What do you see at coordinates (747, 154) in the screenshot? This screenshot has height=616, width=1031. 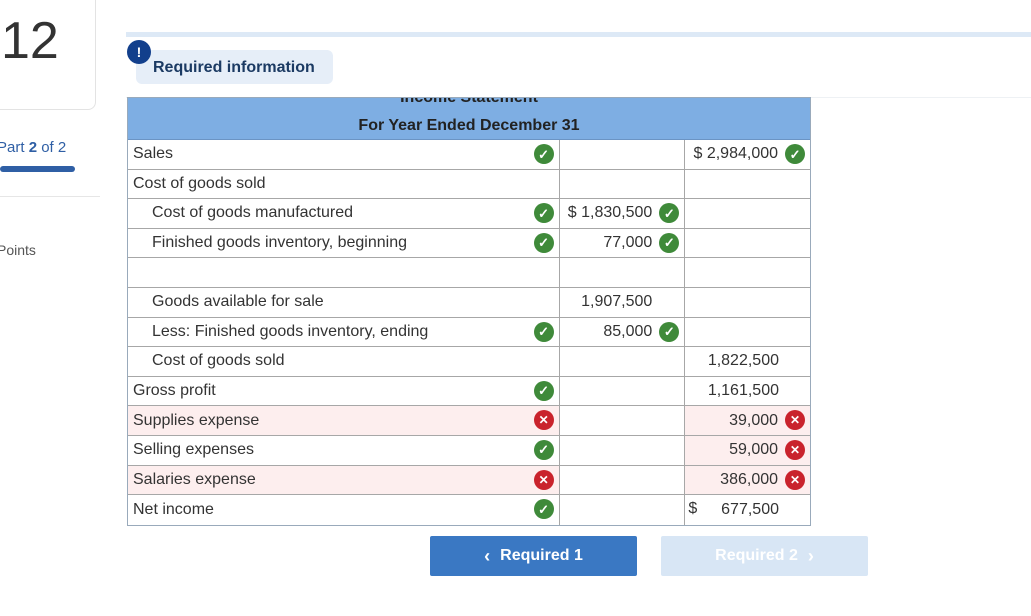 I see `amount-input-right: $ 2,984,000 ✓` at bounding box center [747, 154].